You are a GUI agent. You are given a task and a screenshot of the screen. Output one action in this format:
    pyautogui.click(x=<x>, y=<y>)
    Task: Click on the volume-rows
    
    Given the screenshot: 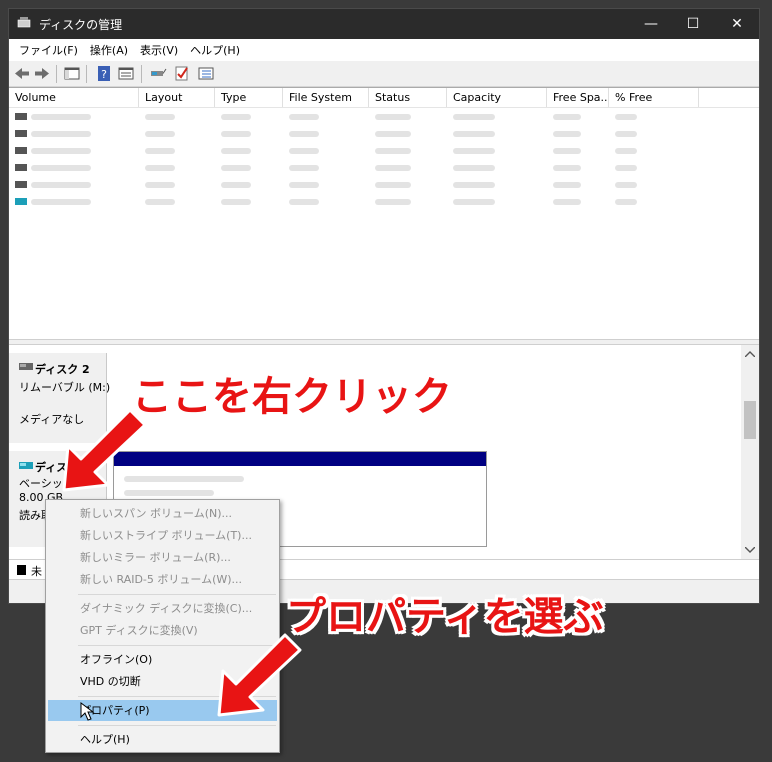 What is the action you would take?
    pyautogui.click(x=384, y=159)
    